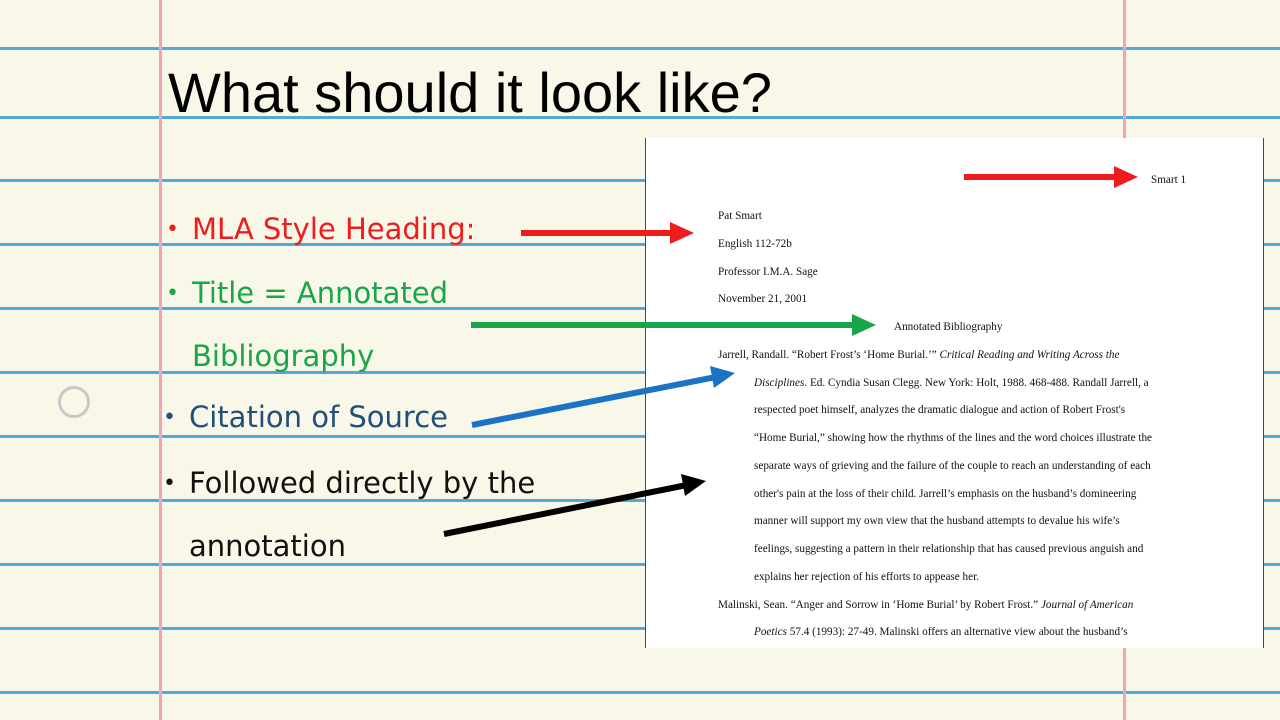  I want to click on bullet-title: • Title = Annotated, so click(307, 293).